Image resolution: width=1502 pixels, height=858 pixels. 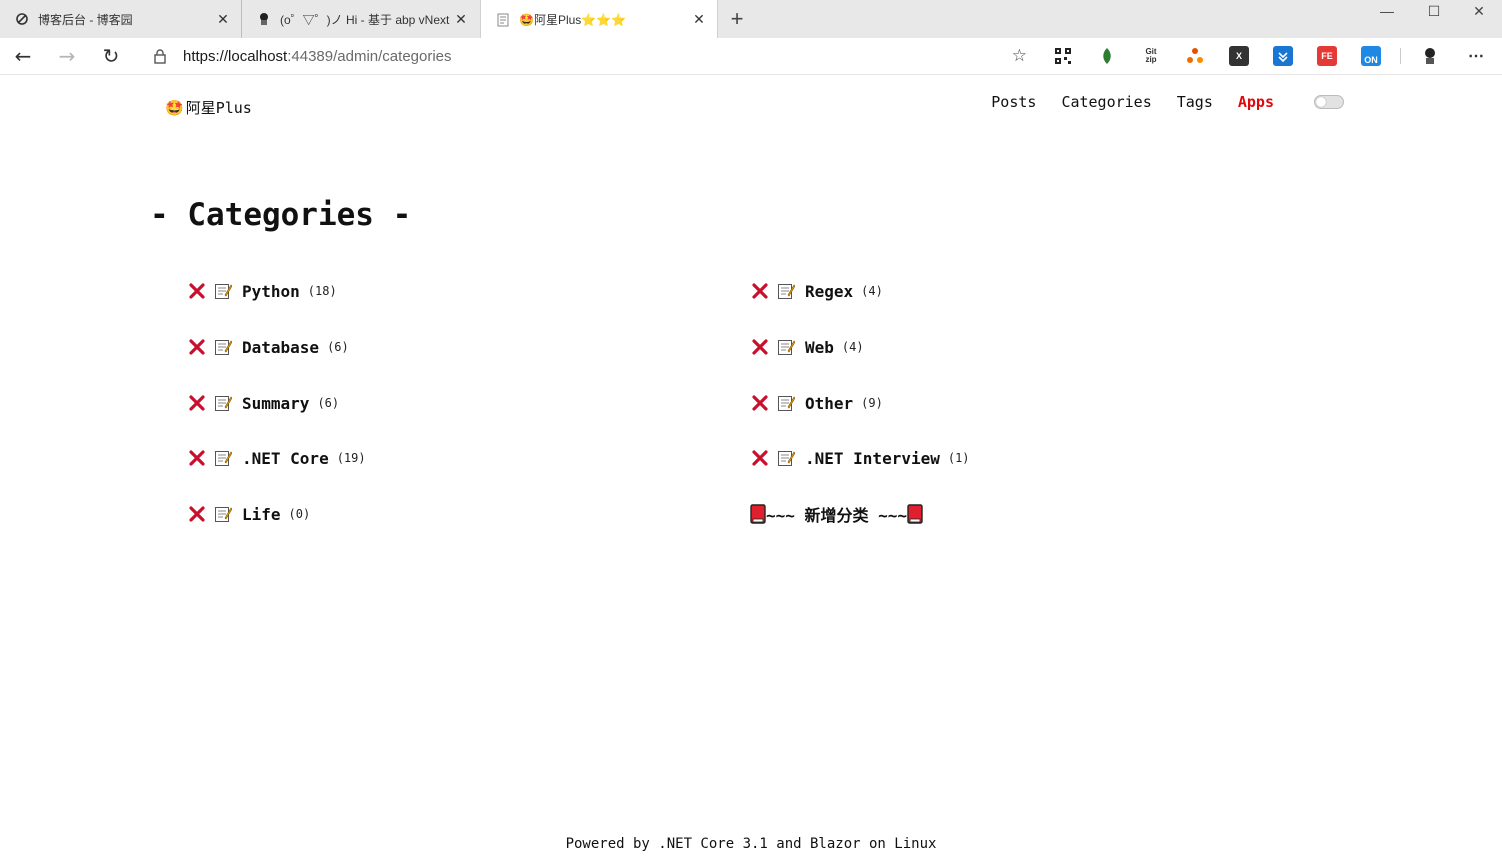 What do you see at coordinates (1479, 15) in the screenshot?
I see `close-window-icon: ✕` at bounding box center [1479, 15].